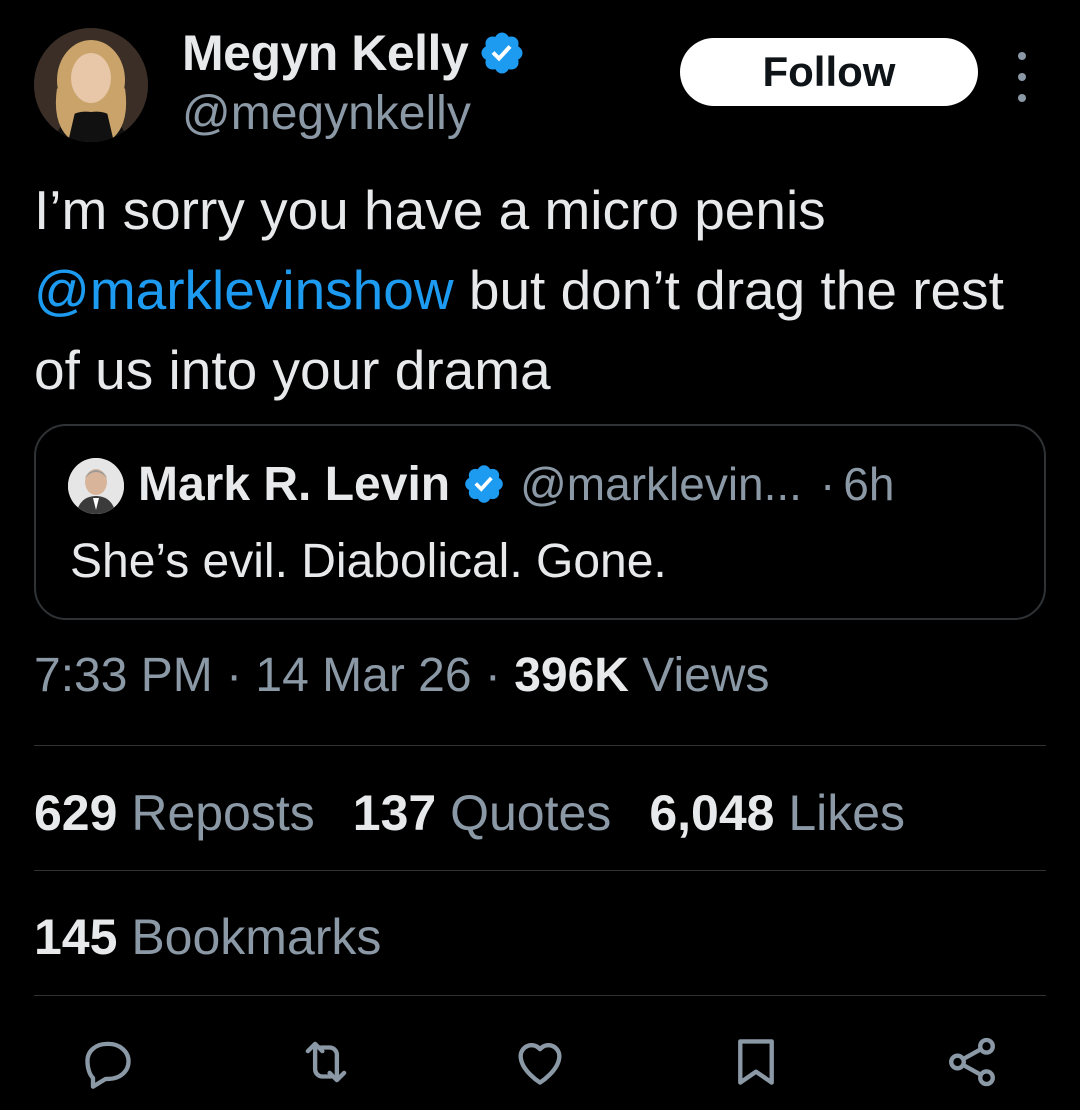 The height and width of the screenshot is (1110, 1080). What do you see at coordinates (712, 813) in the screenshot?
I see `likes-count: 6,048` at bounding box center [712, 813].